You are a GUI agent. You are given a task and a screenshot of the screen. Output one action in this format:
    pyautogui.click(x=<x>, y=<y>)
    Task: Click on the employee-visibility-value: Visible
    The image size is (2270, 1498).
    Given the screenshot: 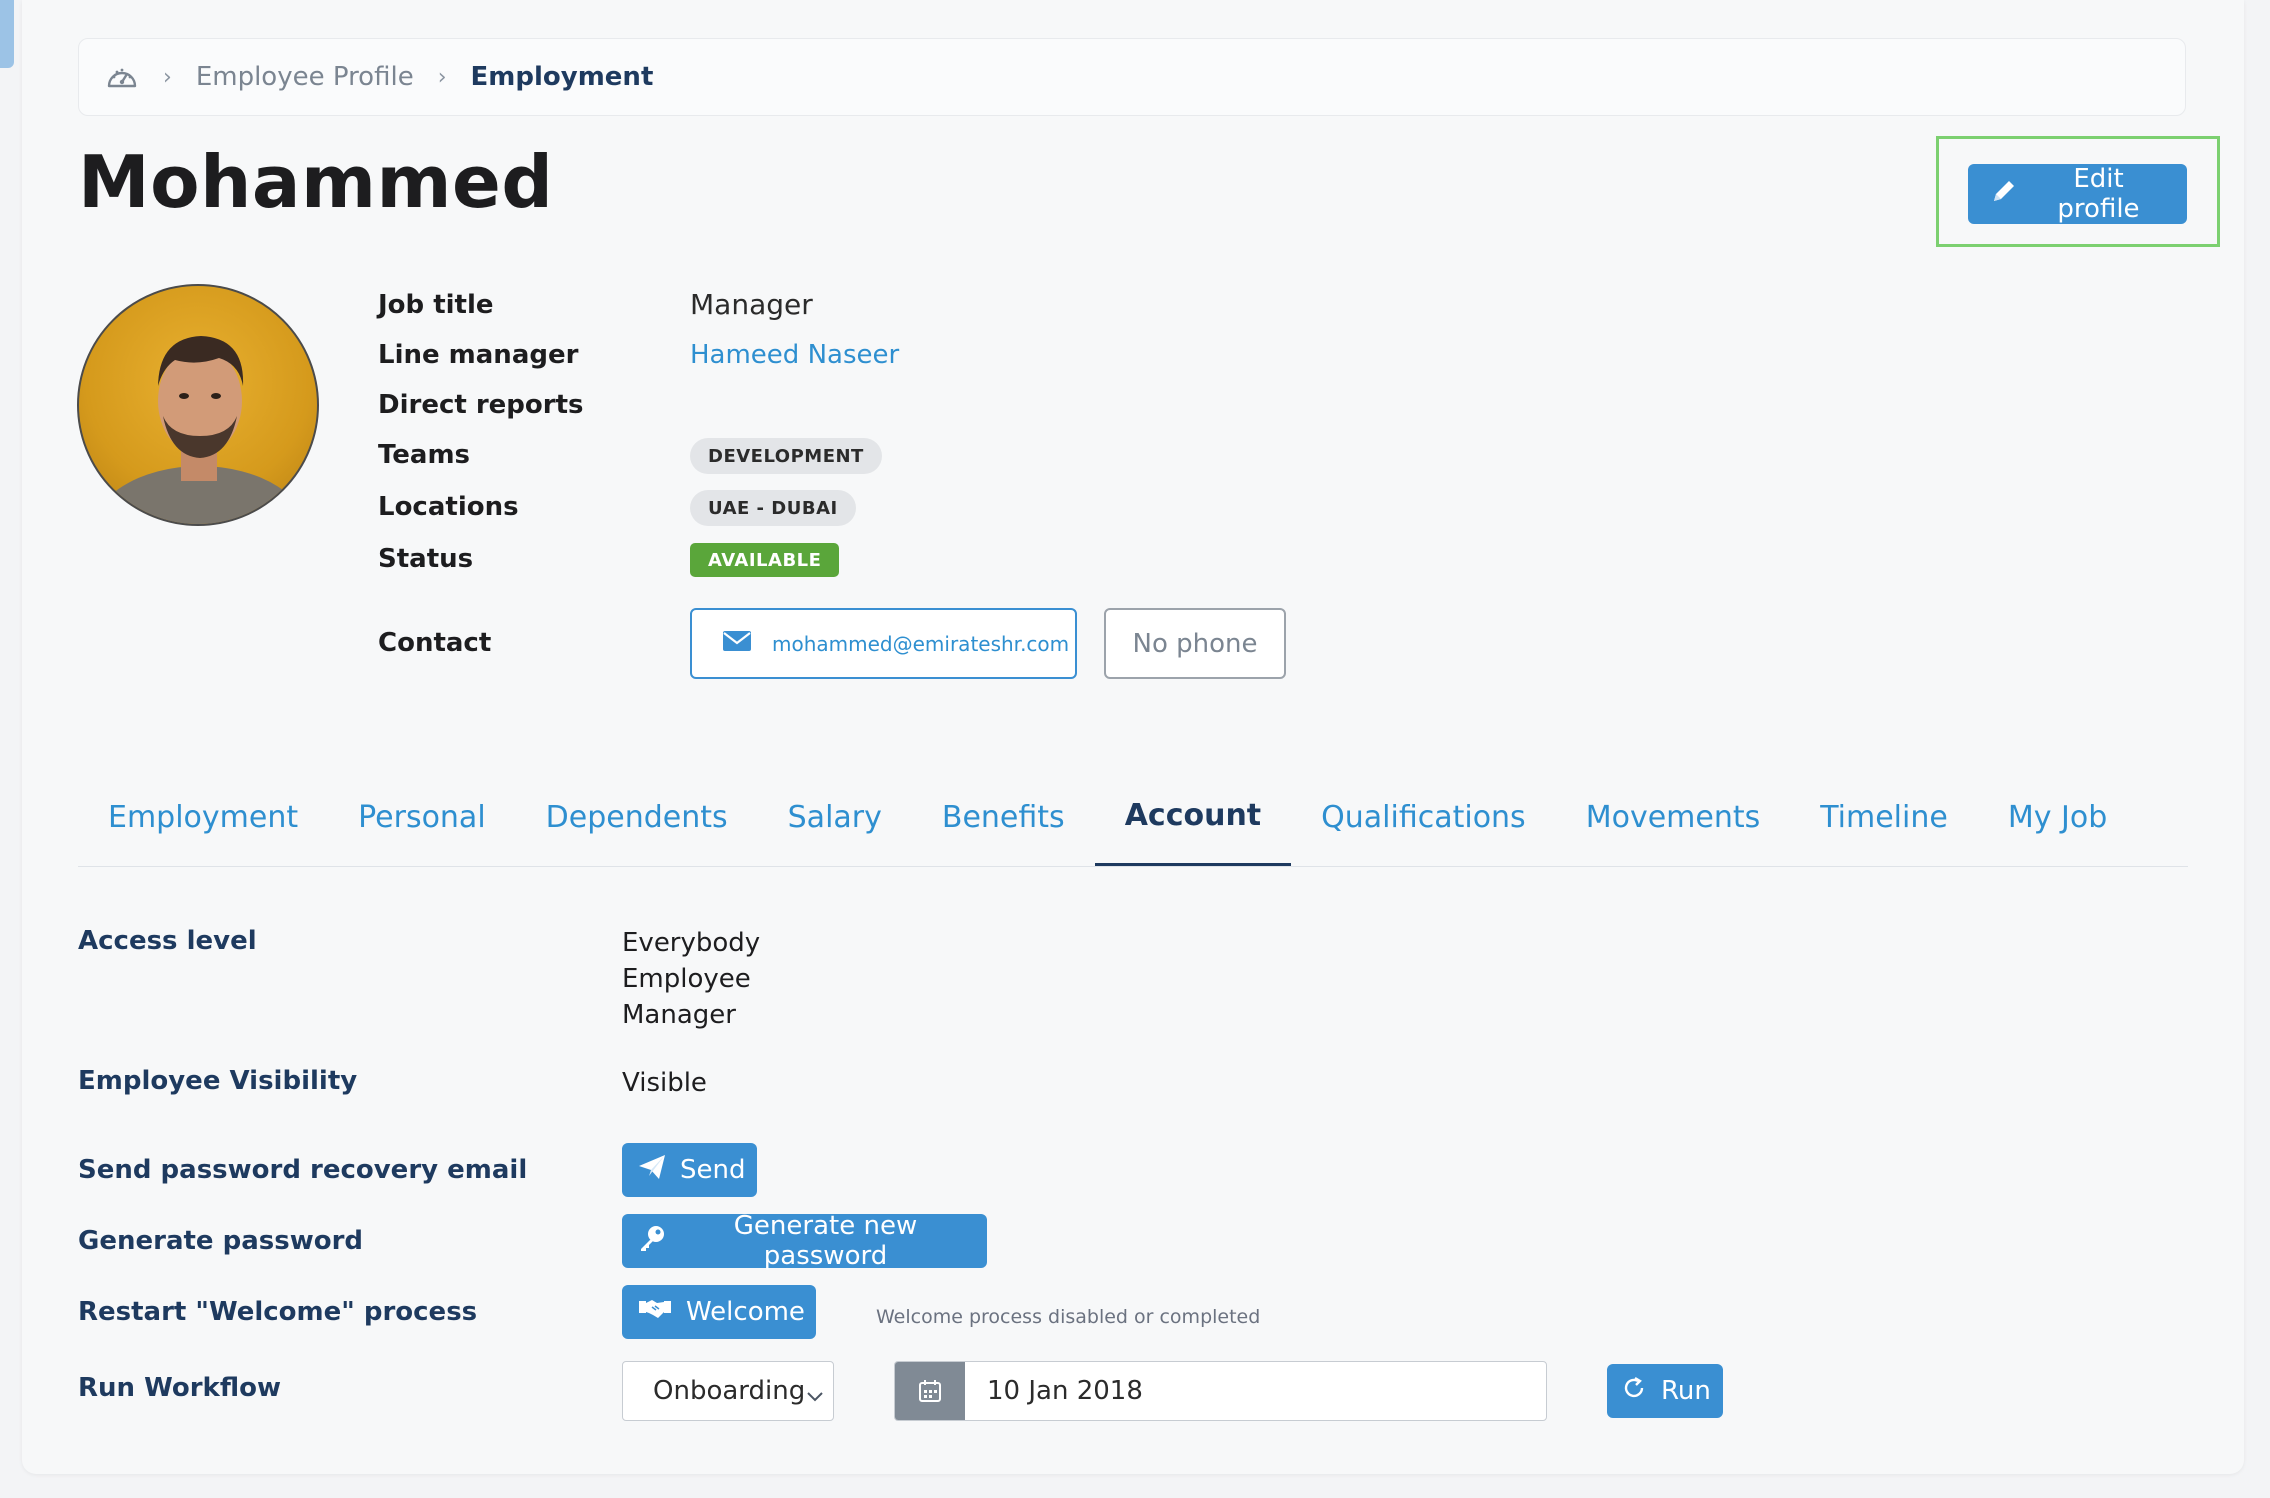 What is the action you would take?
    pyautogui.click(x=664, y=1083)
    